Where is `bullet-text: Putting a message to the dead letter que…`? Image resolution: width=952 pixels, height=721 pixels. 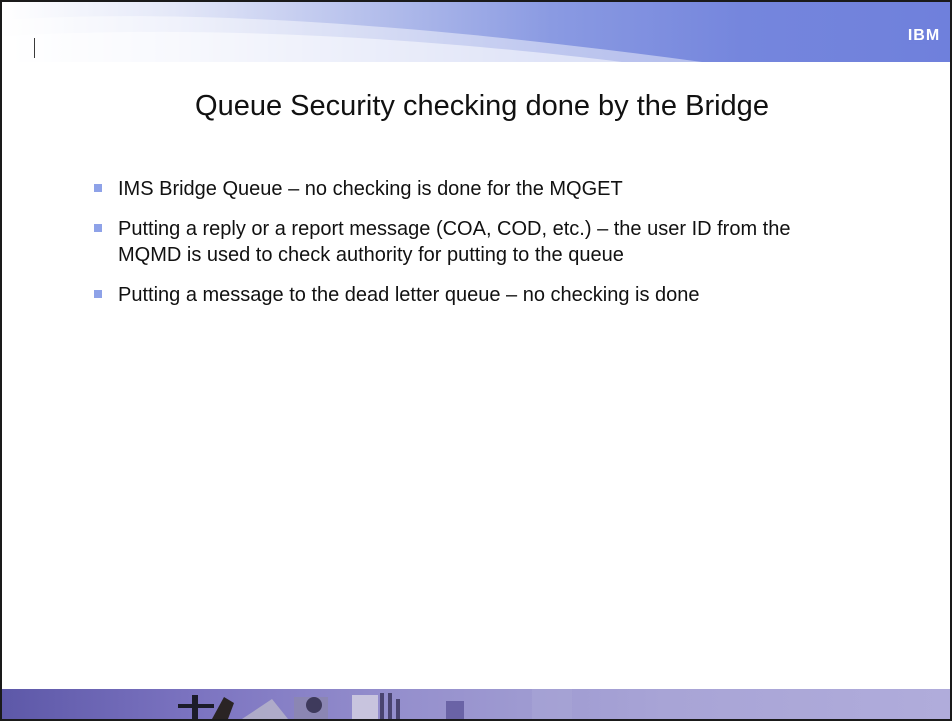 bullet-text: Putting a message to the dead letter que… is located at coordinates (409, 295).